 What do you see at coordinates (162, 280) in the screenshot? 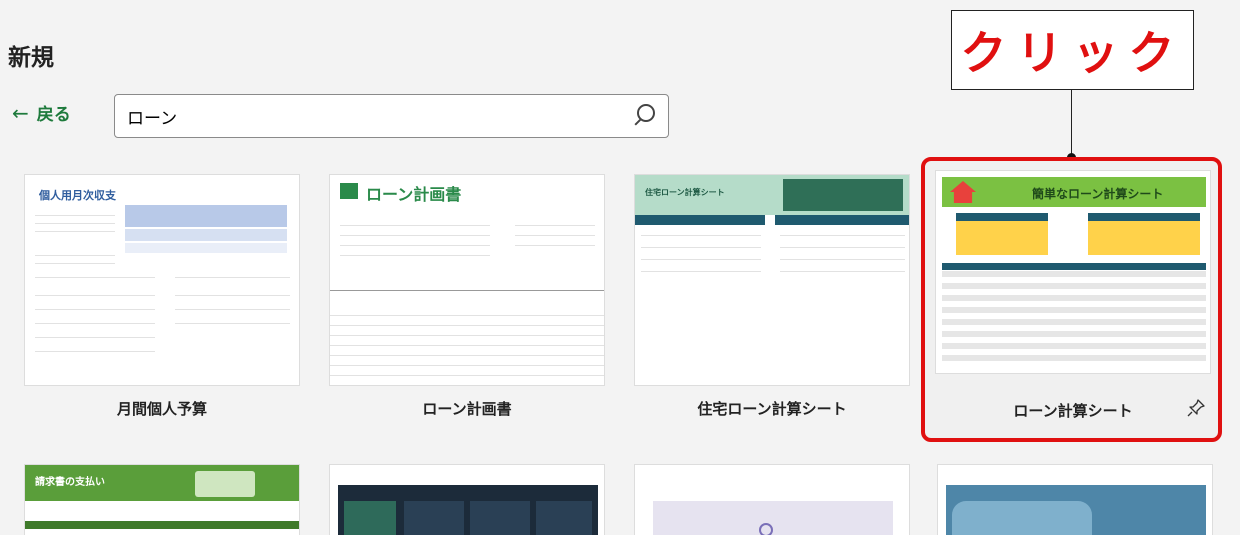
I see `template-thumbnail: 個人用月次収支` at bounding box center [162, 280].